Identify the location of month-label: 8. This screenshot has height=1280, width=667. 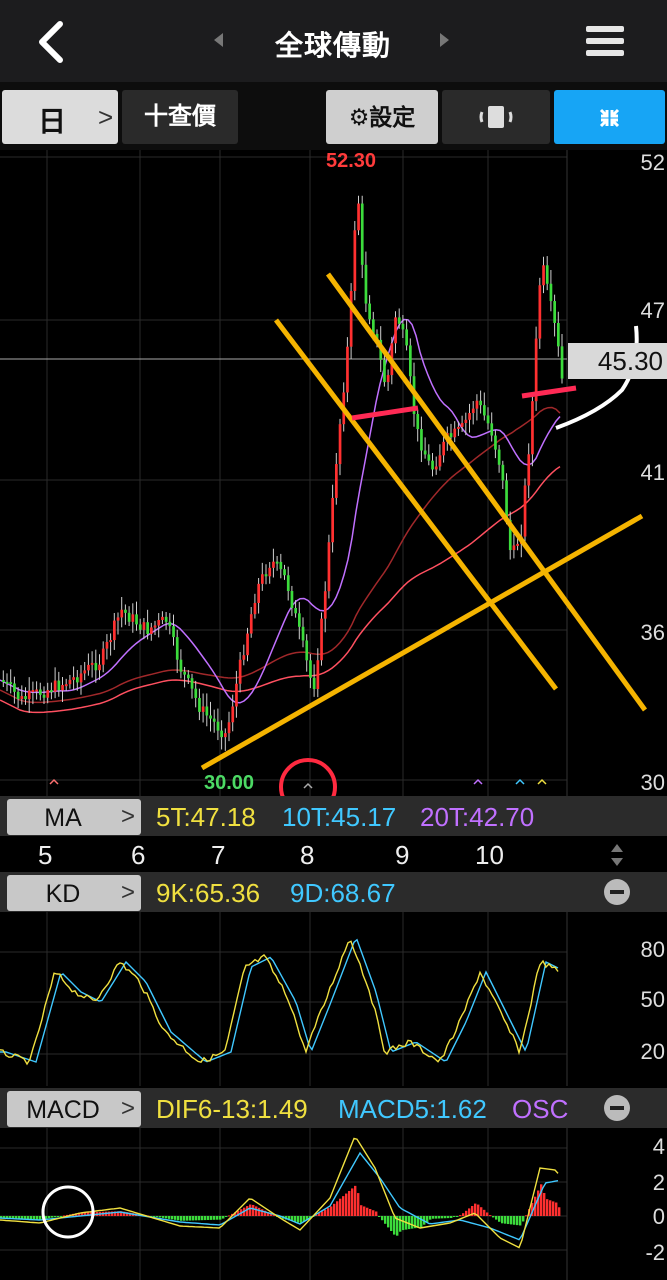
(307, 855).